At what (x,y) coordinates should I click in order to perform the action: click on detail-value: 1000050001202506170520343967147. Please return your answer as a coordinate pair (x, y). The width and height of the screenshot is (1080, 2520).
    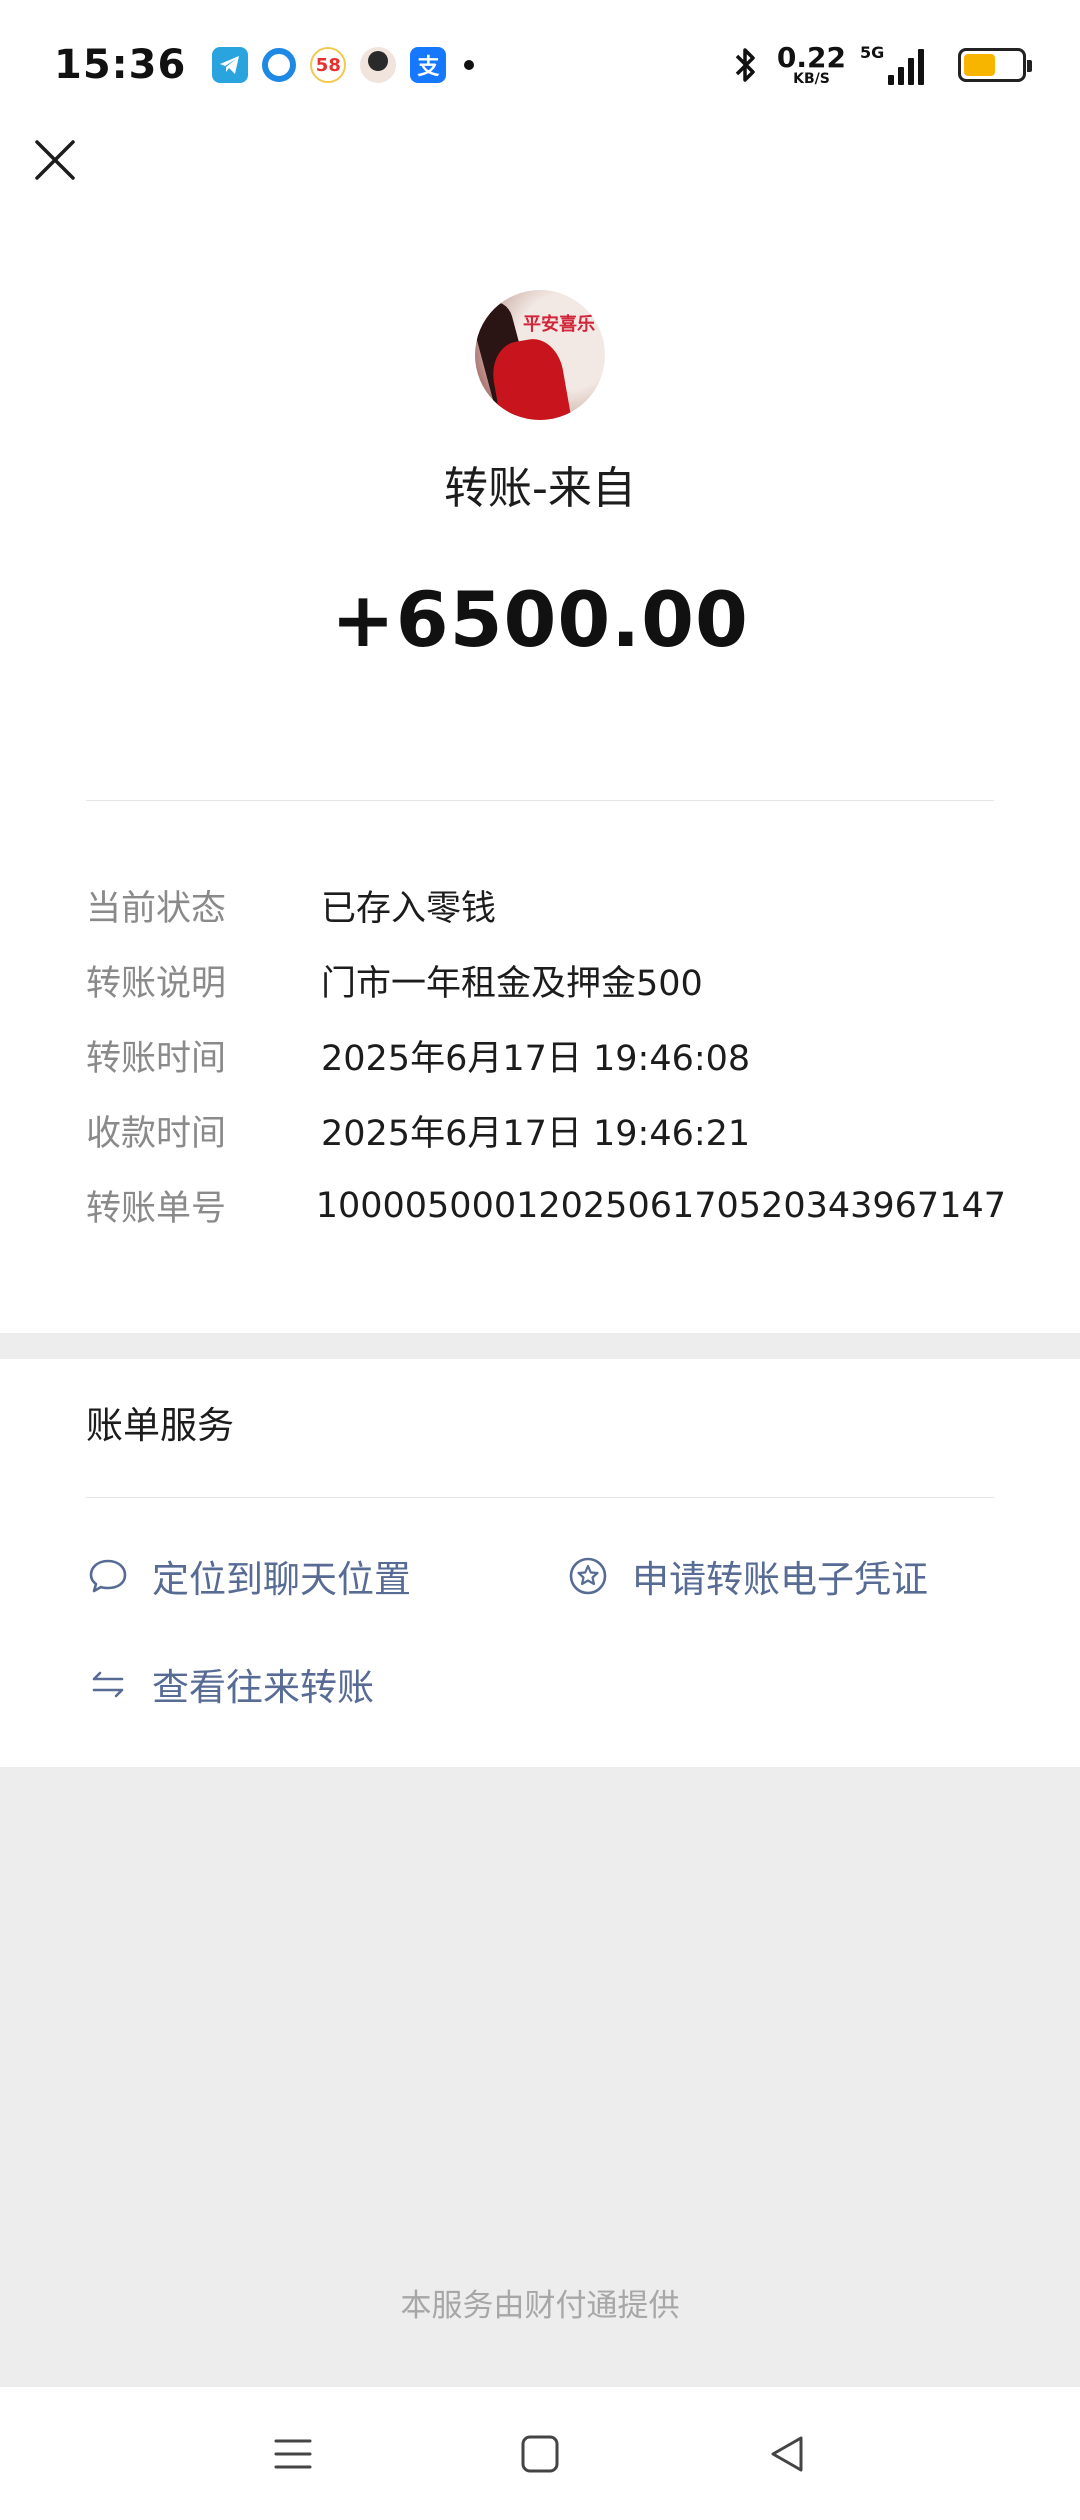
    Looking at the image, I should click on (661, 1206).